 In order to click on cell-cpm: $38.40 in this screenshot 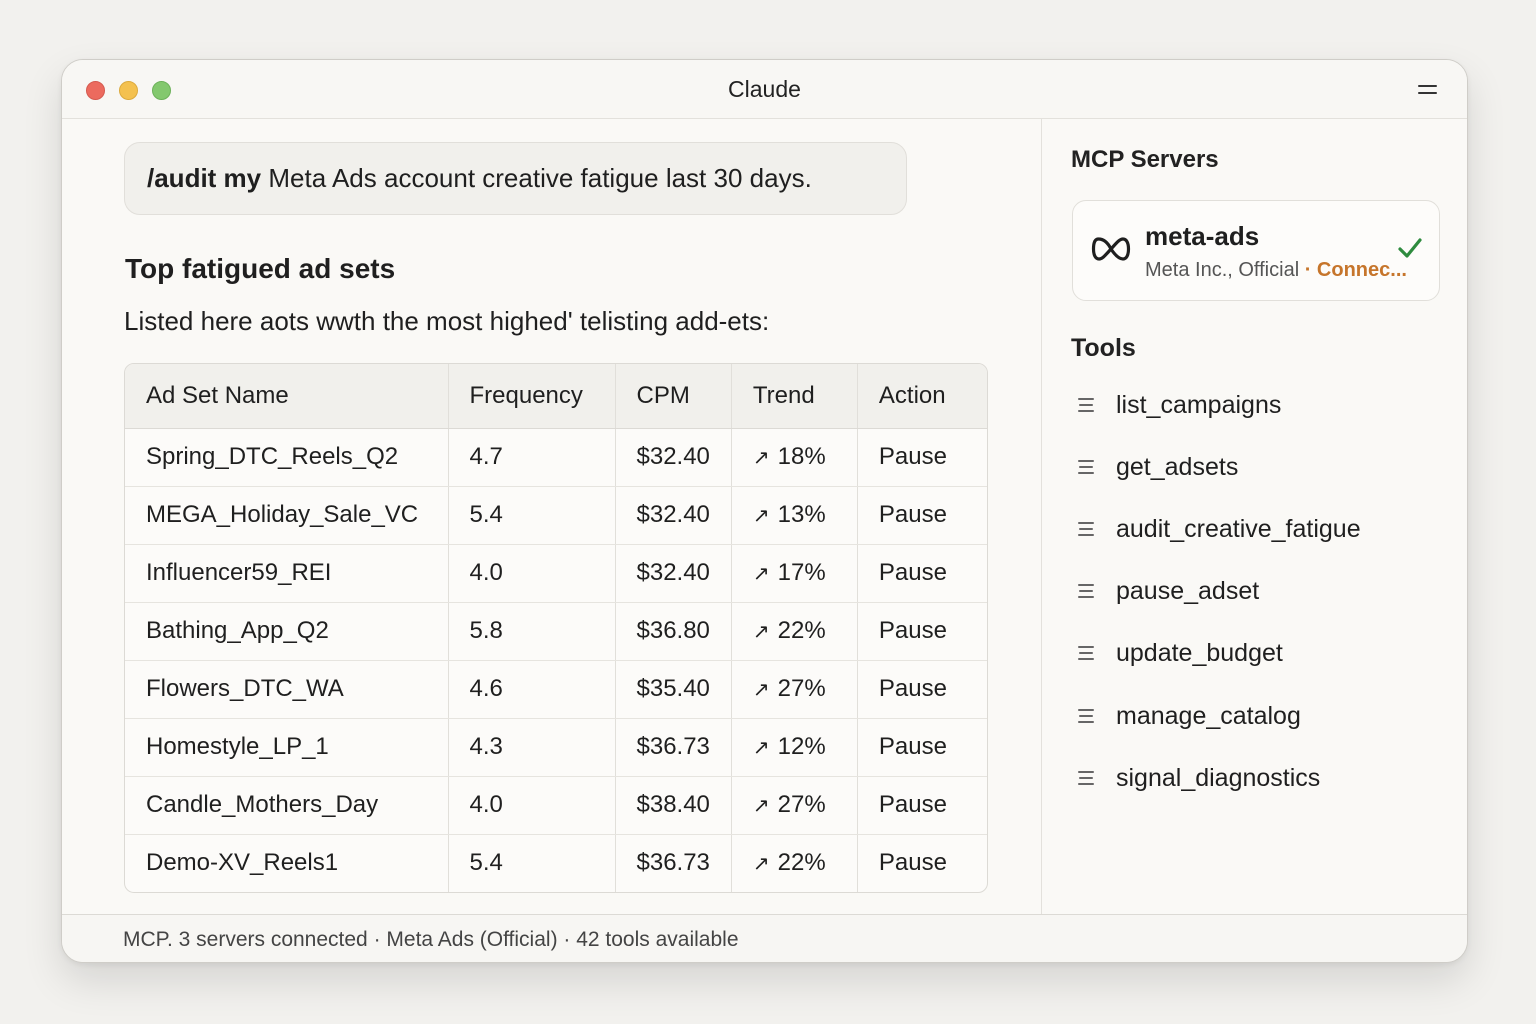, I will do `click(673, 805)`.